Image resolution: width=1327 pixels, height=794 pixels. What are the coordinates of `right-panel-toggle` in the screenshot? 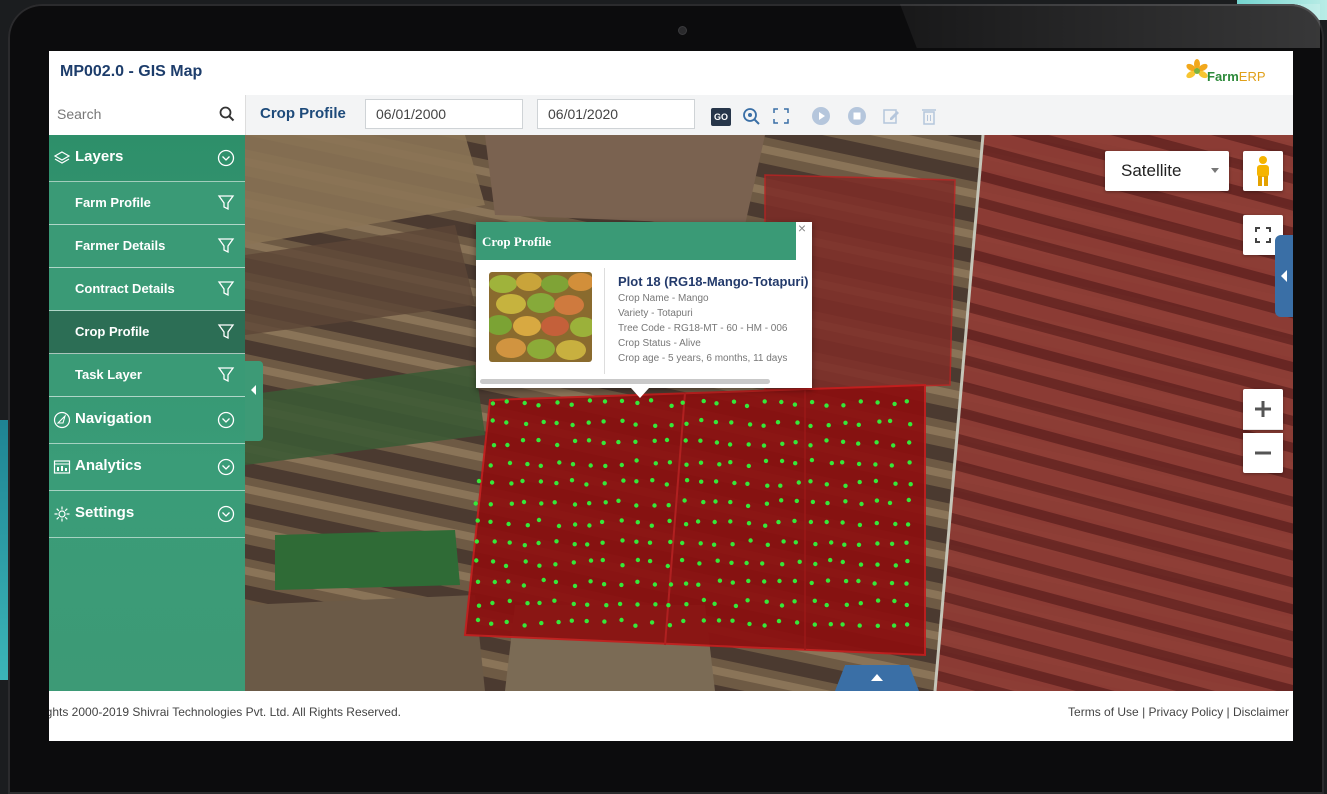 It's located at (1284, 276).